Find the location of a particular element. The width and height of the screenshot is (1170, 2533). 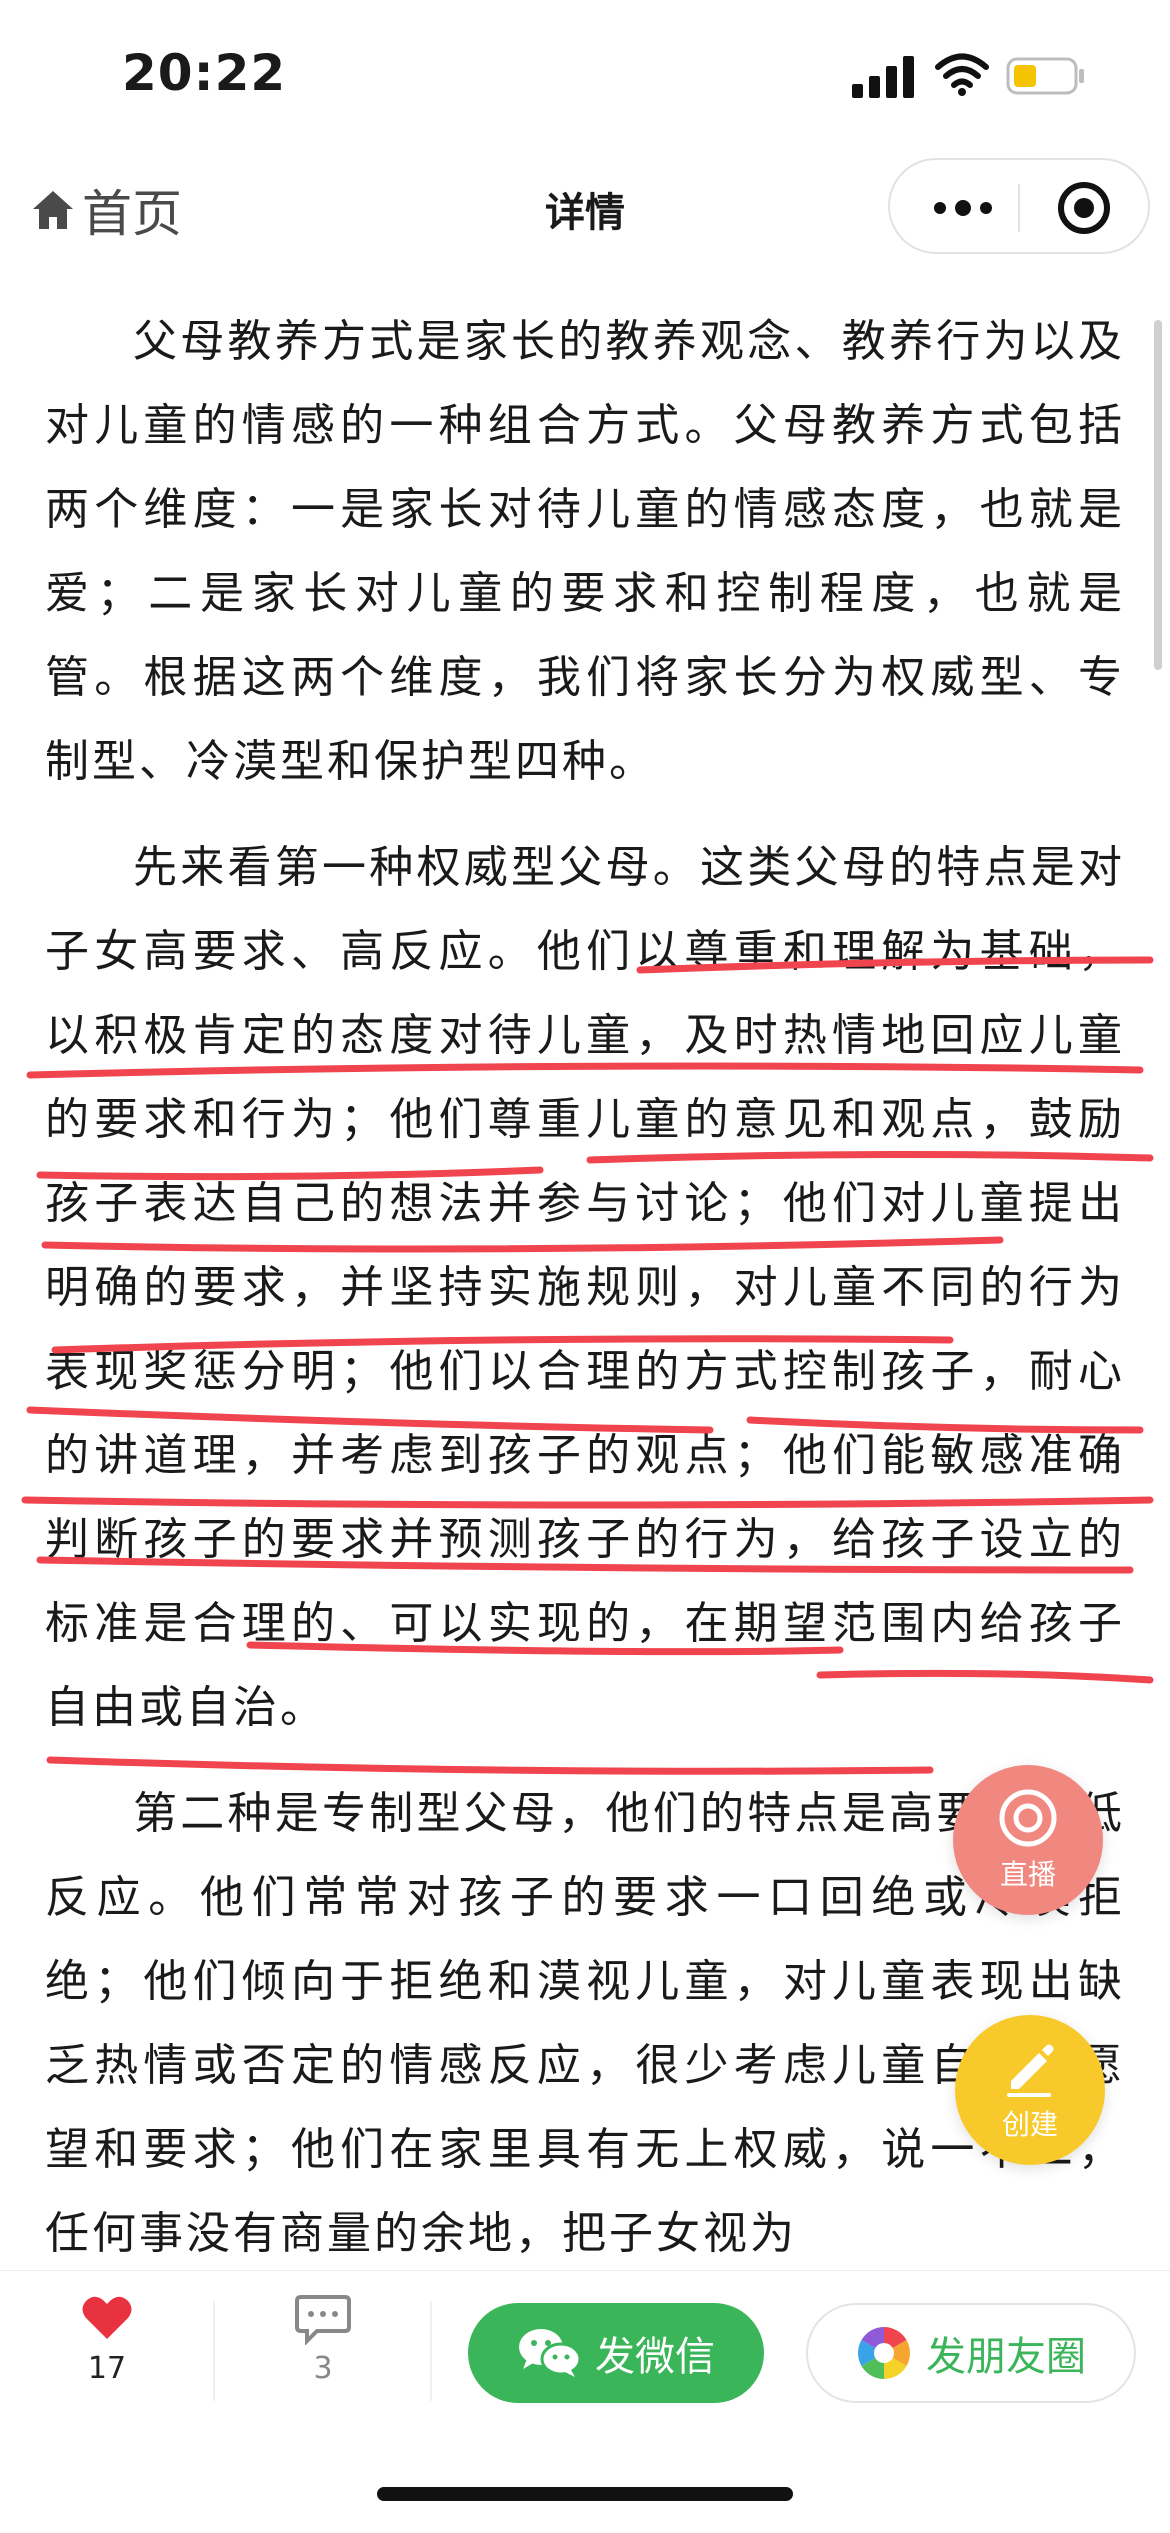

comment-icon is located at coordinates (323, 2320).